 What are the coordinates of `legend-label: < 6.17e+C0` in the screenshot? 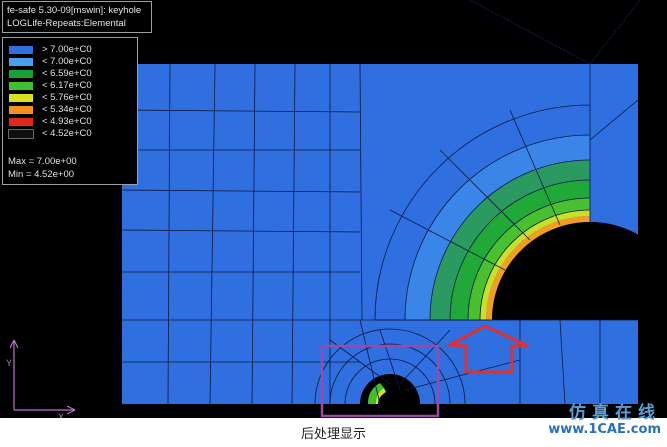 It's located at (67, 85).